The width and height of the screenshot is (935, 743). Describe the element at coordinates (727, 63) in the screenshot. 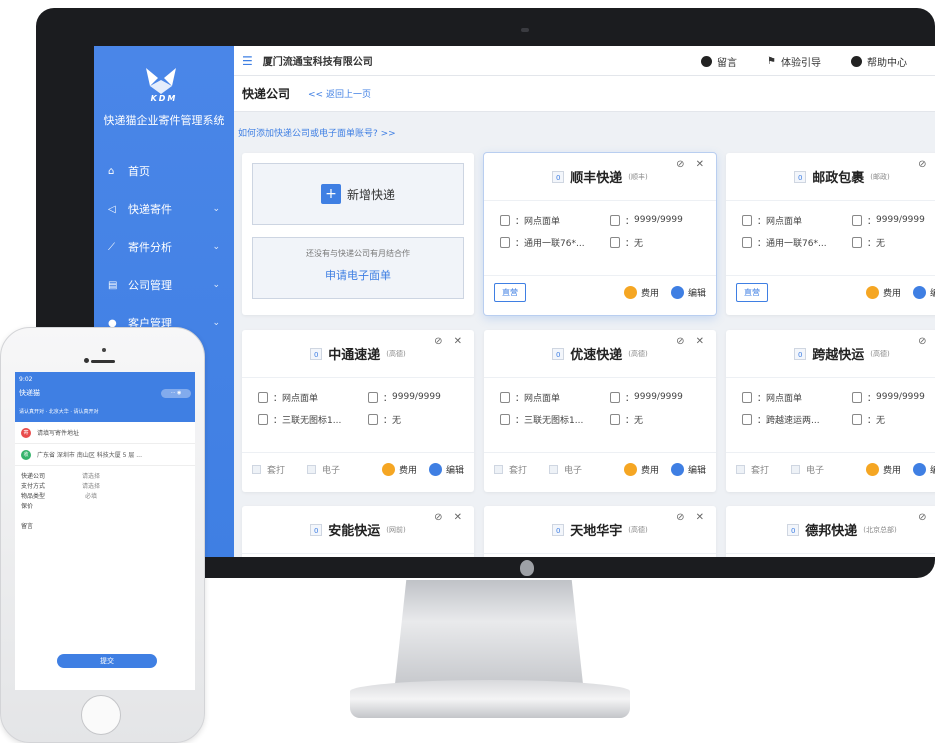

I see `message-label: 留言` at that location.